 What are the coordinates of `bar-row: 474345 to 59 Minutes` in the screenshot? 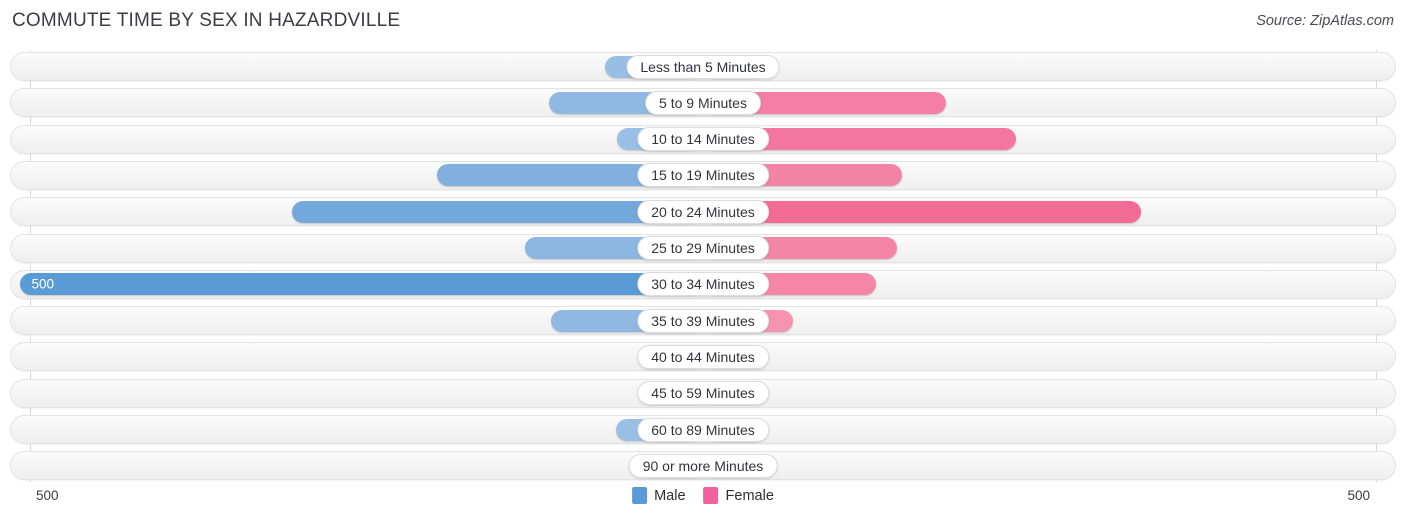 It's located at (703, 393).